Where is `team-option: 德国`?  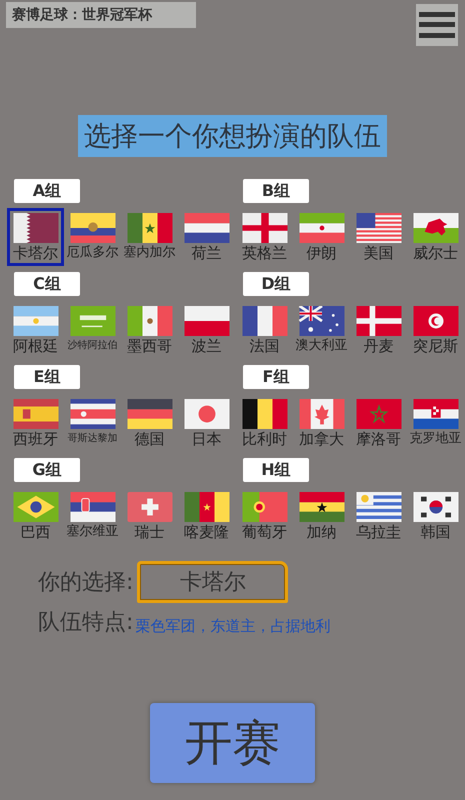
team-option: 德国 is located at coordinates (149, 423).